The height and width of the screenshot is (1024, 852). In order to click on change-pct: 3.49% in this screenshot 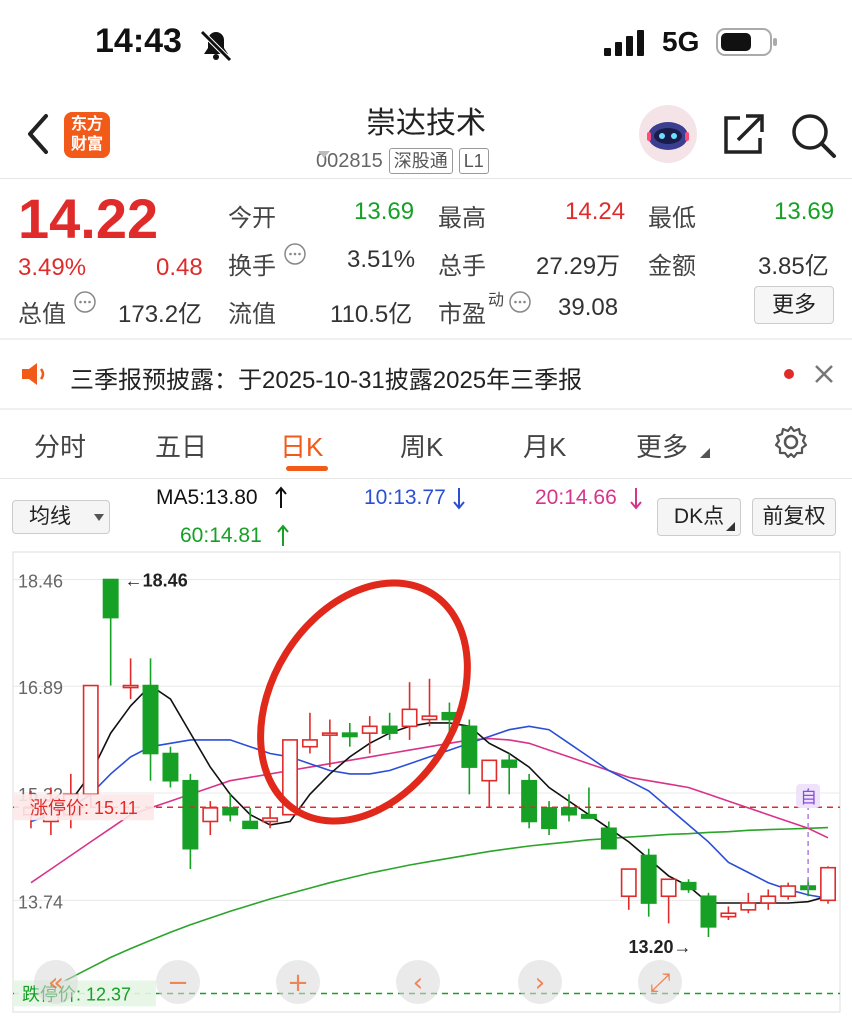, I will do `click(52, 267)`.